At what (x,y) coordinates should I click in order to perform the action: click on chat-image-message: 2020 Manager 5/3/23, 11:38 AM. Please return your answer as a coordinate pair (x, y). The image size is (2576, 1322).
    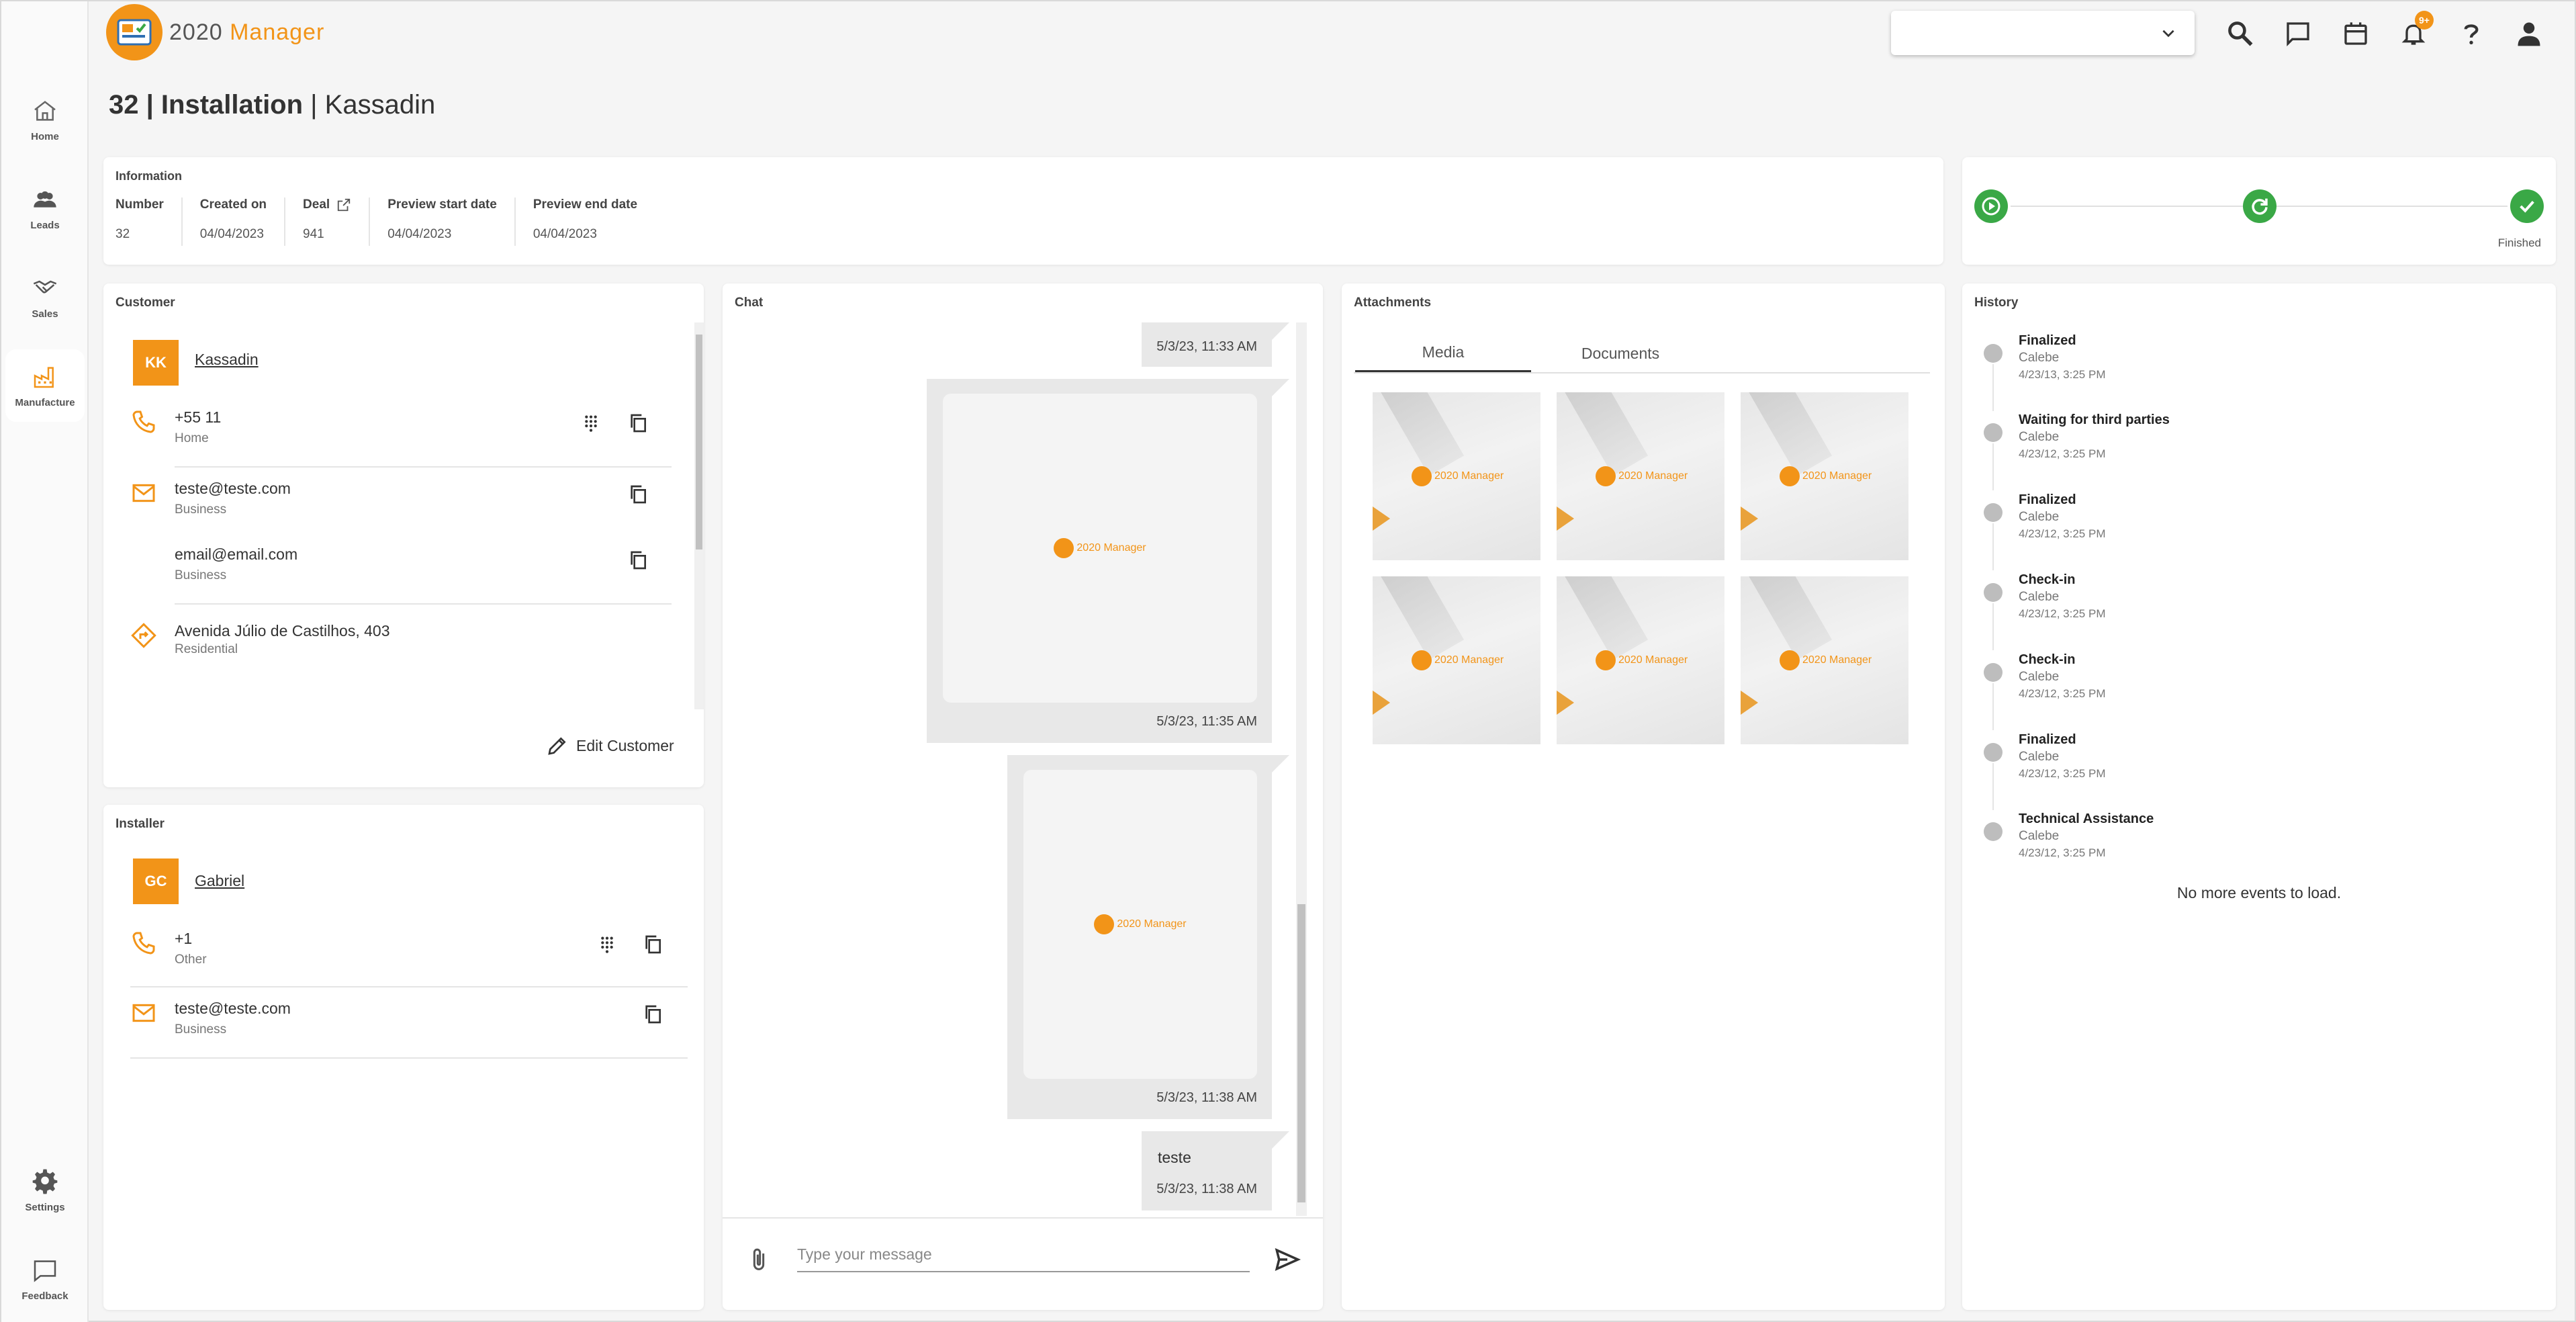
    Looking at the image, I should click on (1139, 937).